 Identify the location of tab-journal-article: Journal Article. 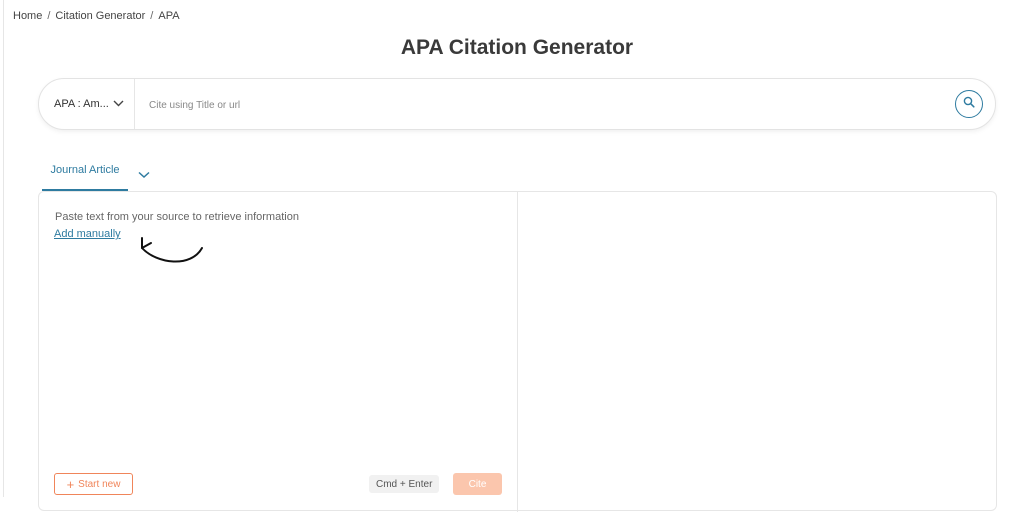
(85, 175).